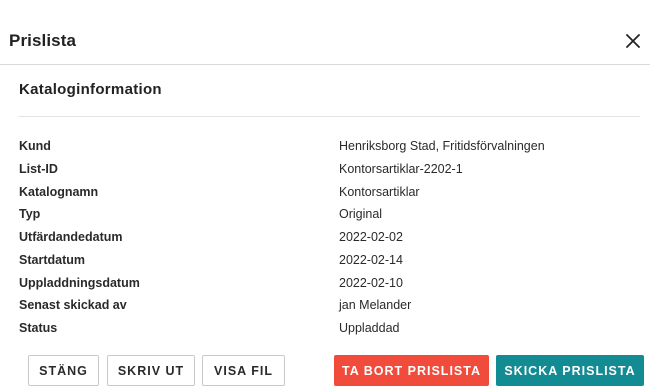  Describe the element at coordinates (361, 214) in the screenshot. I see `field-value: Original` at that location.